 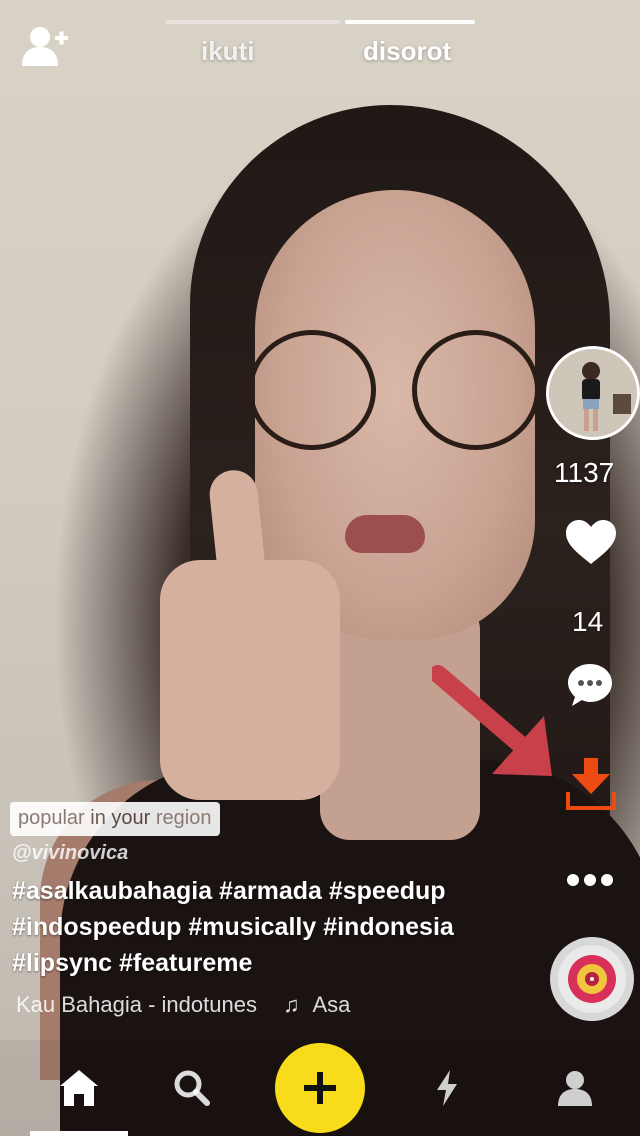 I want to click on tab-ikuti: ikuti, so click(x=227, y=51).